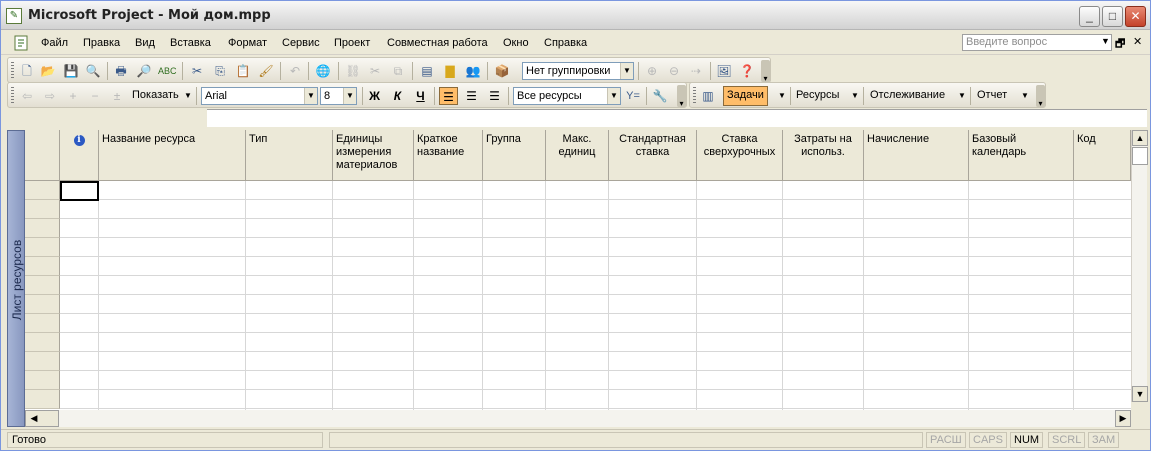 Image resolution: width=1151 pixels, height=451 pixels. Describe the element at coordinates (448, 96) in the screenshot. I see `align-left-icon: ☰` at that location.